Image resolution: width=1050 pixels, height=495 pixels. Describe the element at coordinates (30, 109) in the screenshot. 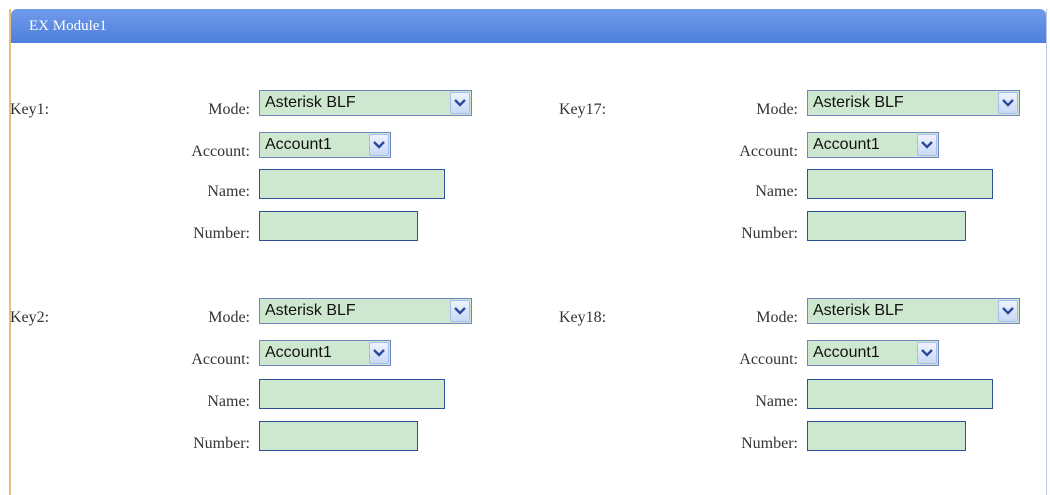

I see `key-label: Key1:` at that location.